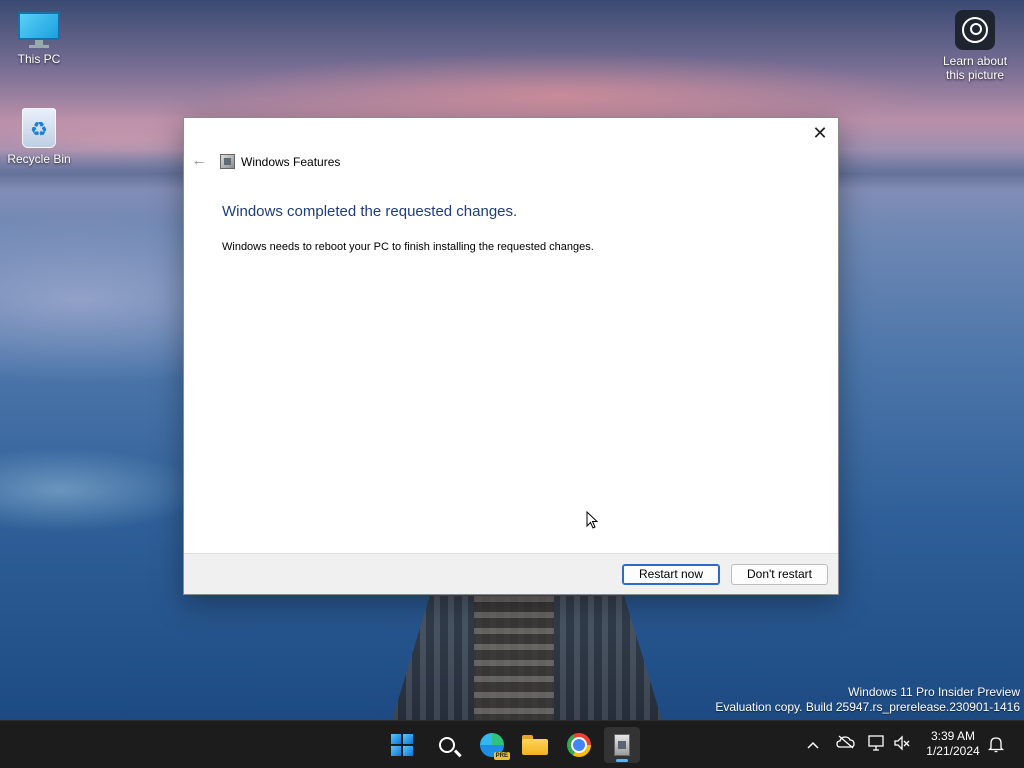  I want to click on monitor-icon, so click(39, 29).